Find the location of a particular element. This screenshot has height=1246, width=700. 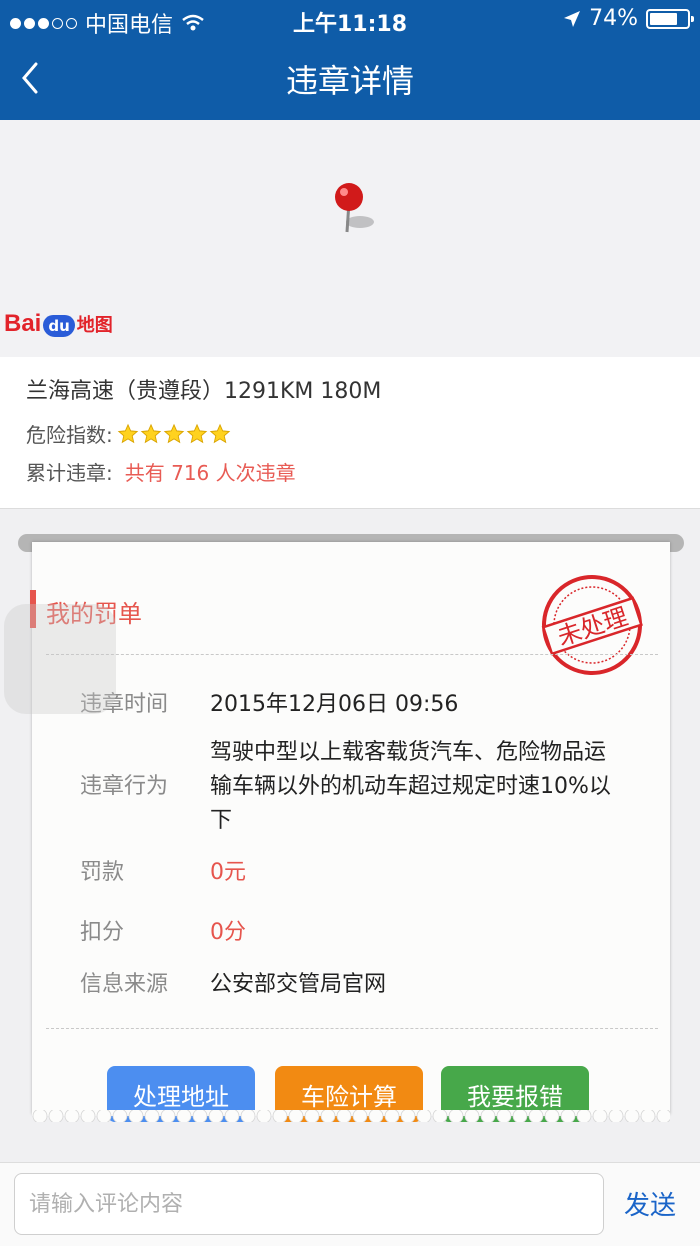

baidu-paw-icon: du is located at coordinates (59, 326).